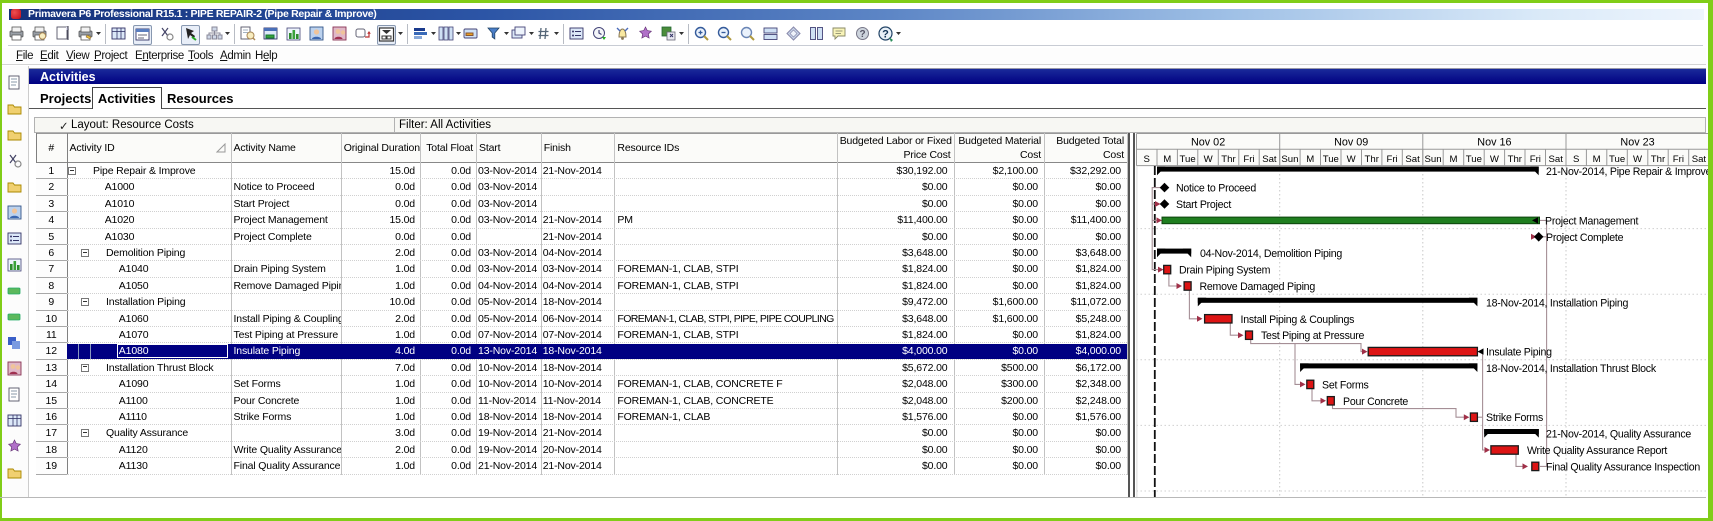 The image size is (1713, 521). I want to click on svg-text:18-Nov-2014, Installation Thru: 18-Nov-2014, Installation Thrust Block, so click(1571, 369).